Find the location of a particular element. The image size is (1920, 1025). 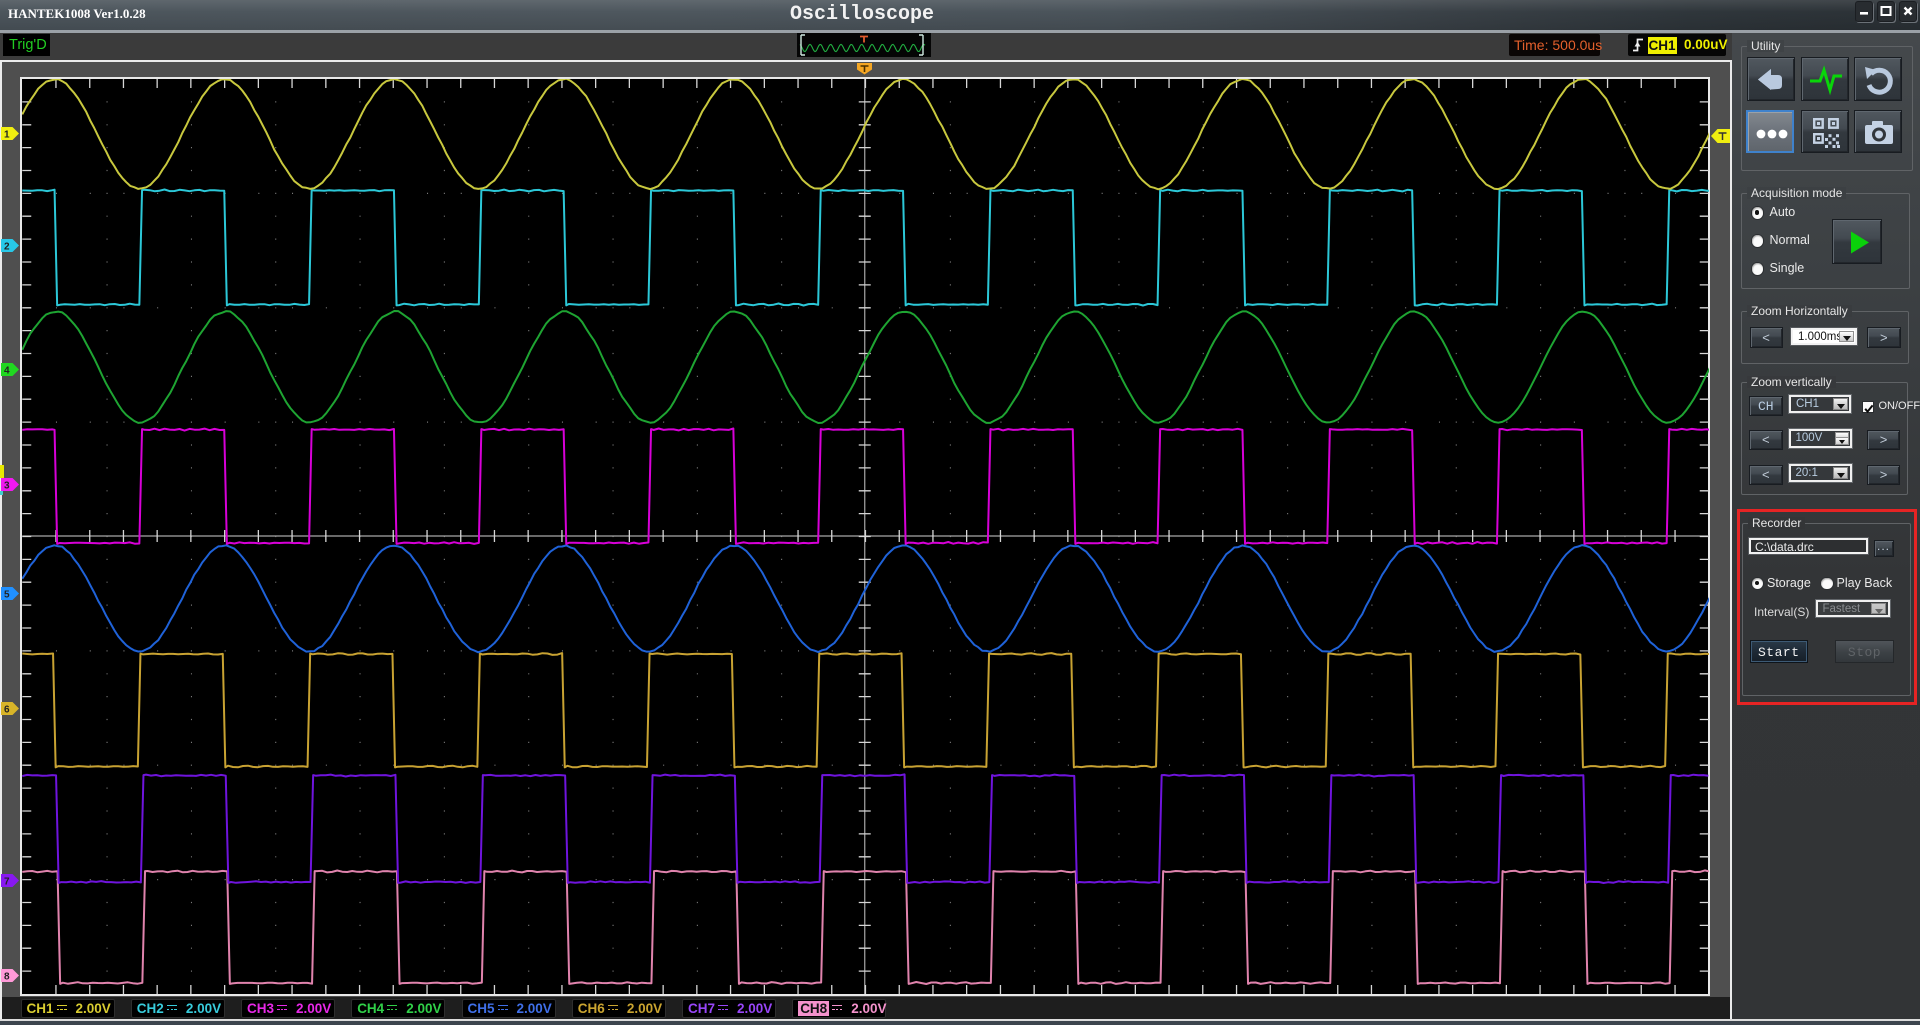

svg-text: 4 is located at coordinates (7, 370).